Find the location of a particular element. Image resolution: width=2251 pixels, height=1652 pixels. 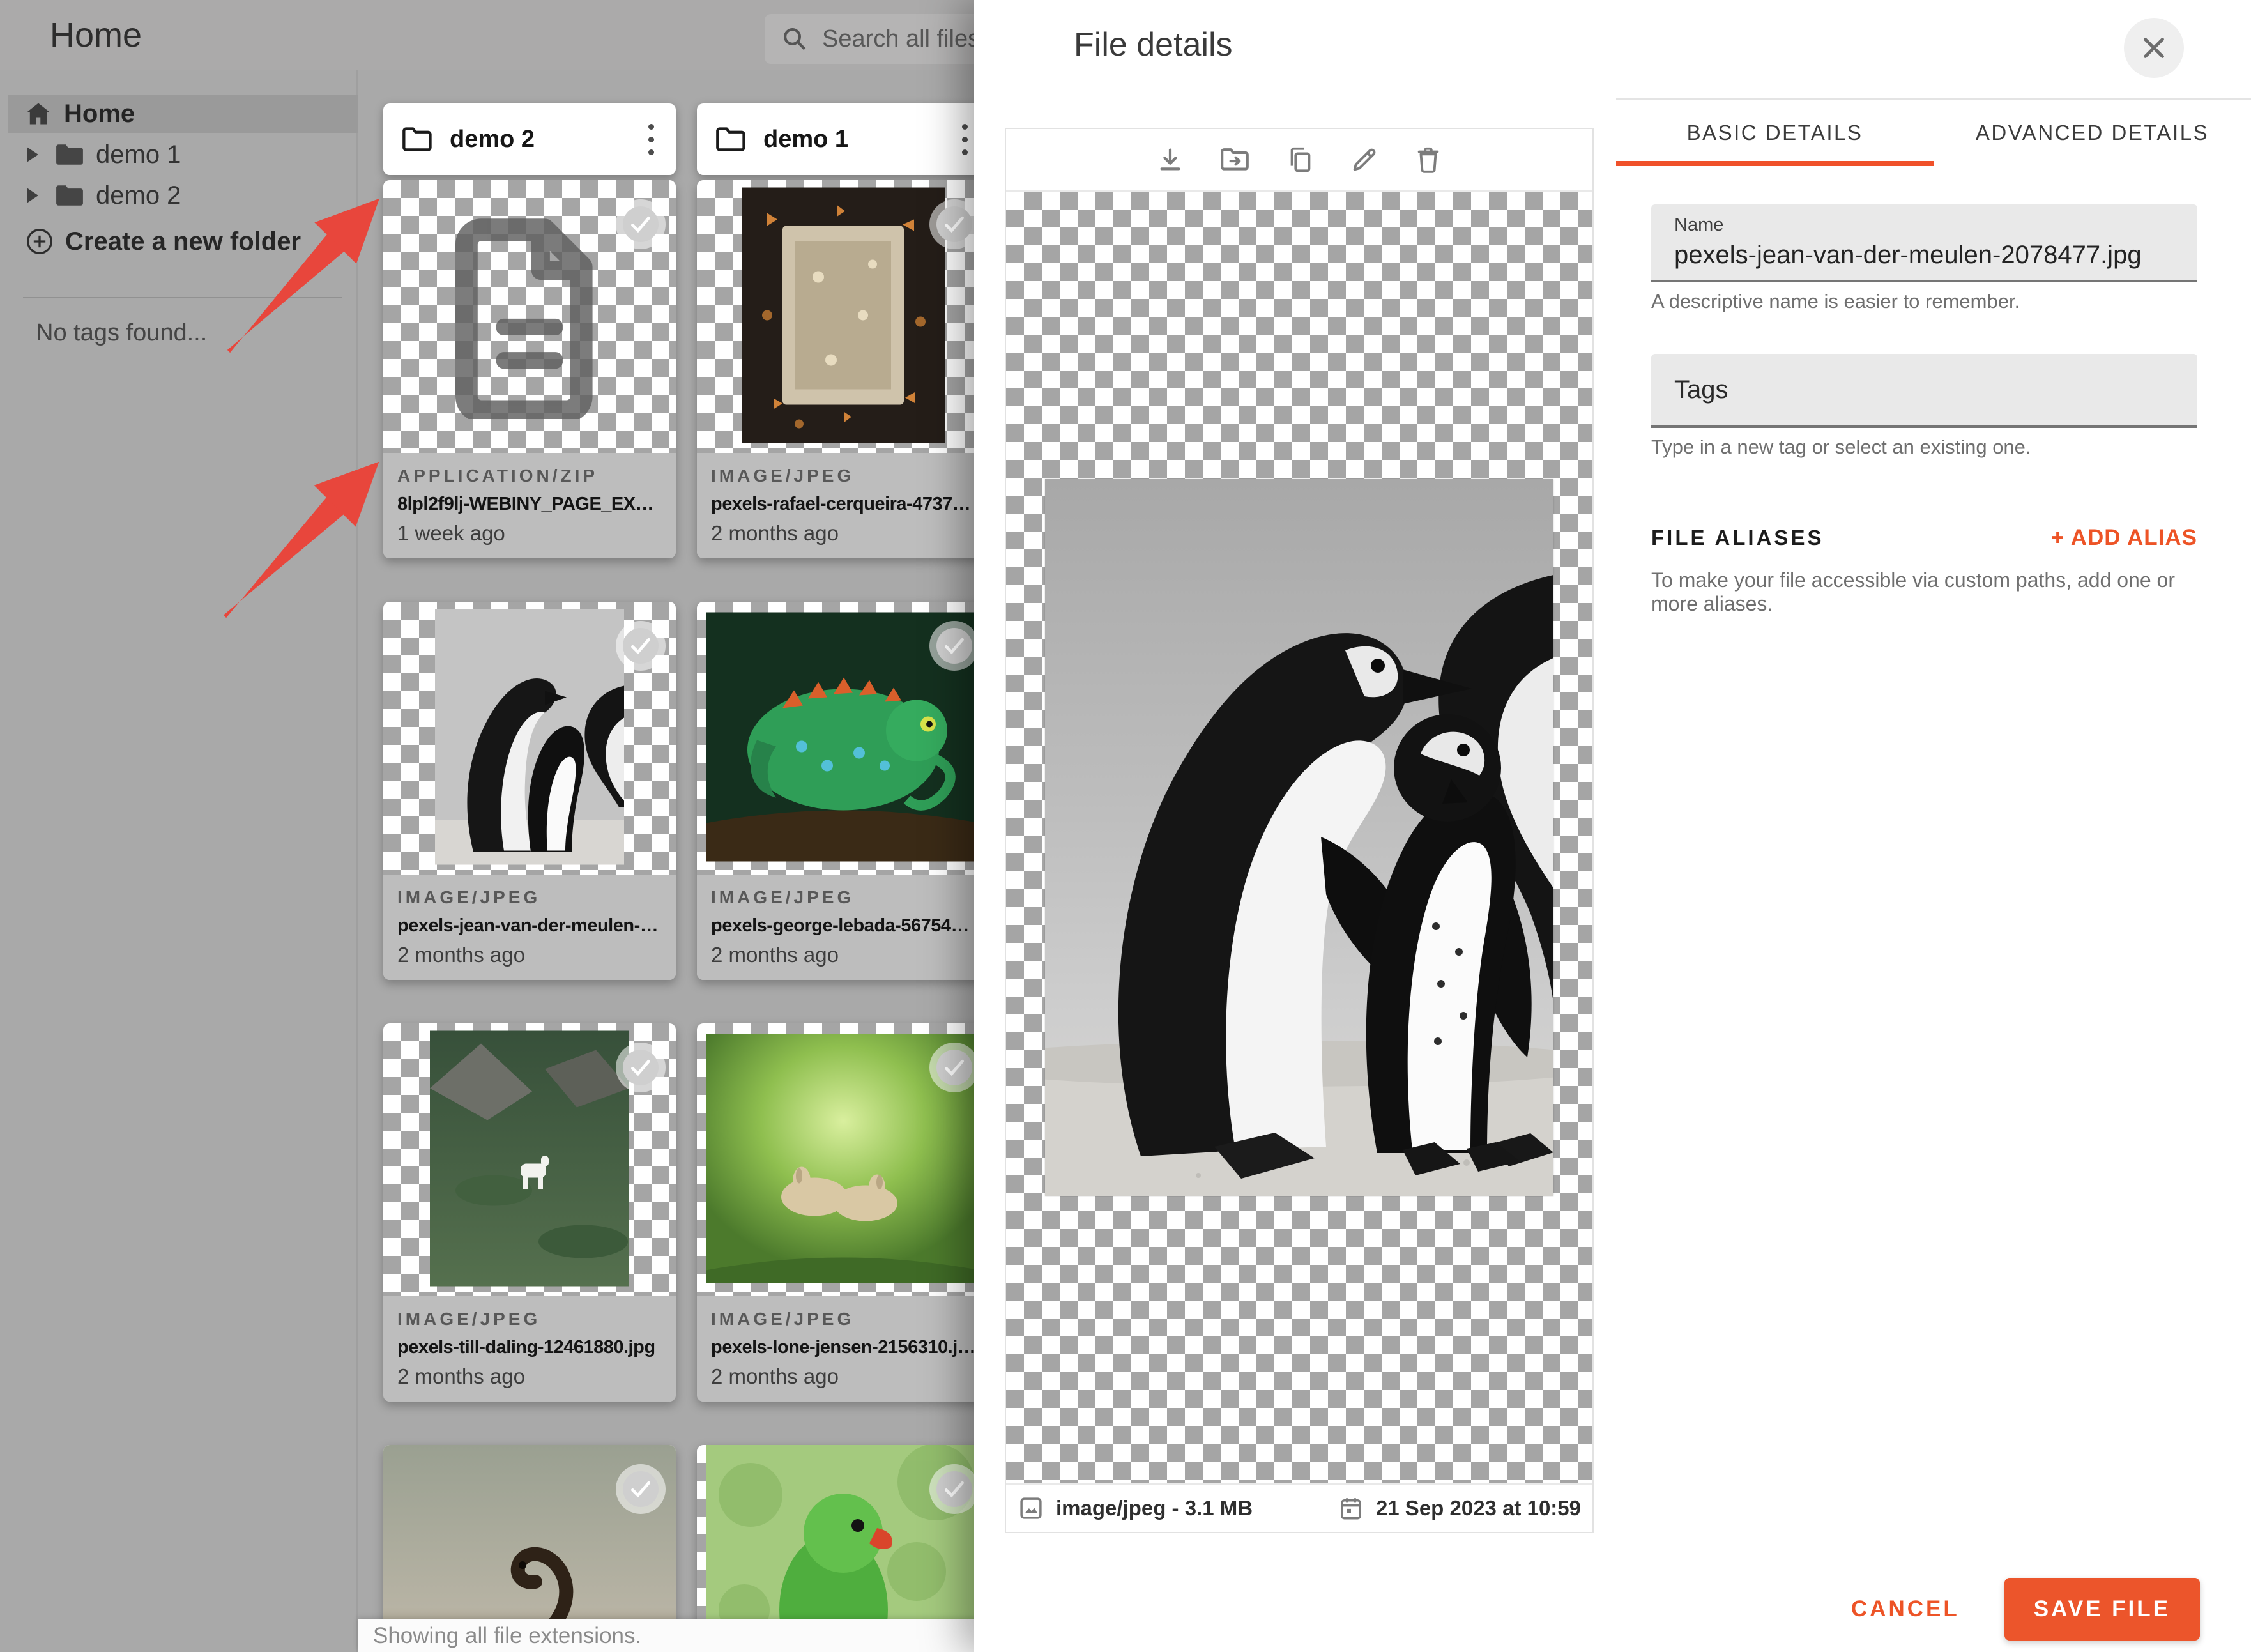

search-placeholder: Search all files is located at coordinates (901, 38).